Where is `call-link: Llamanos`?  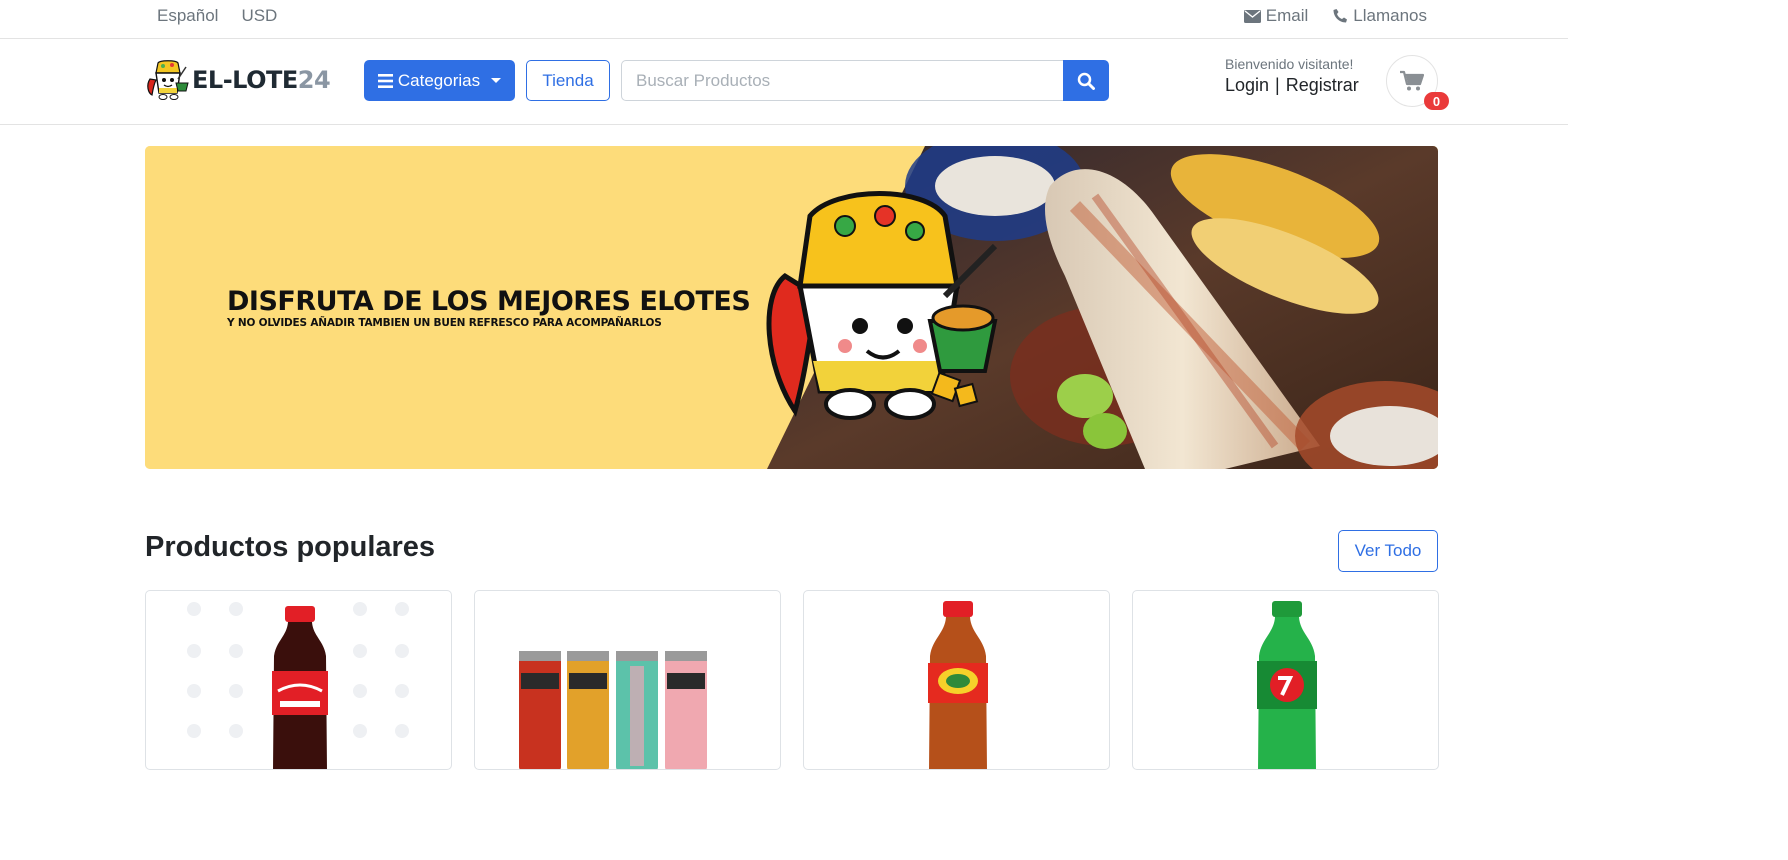 call-link: Llamanos is located at coordinates (1379, 16).